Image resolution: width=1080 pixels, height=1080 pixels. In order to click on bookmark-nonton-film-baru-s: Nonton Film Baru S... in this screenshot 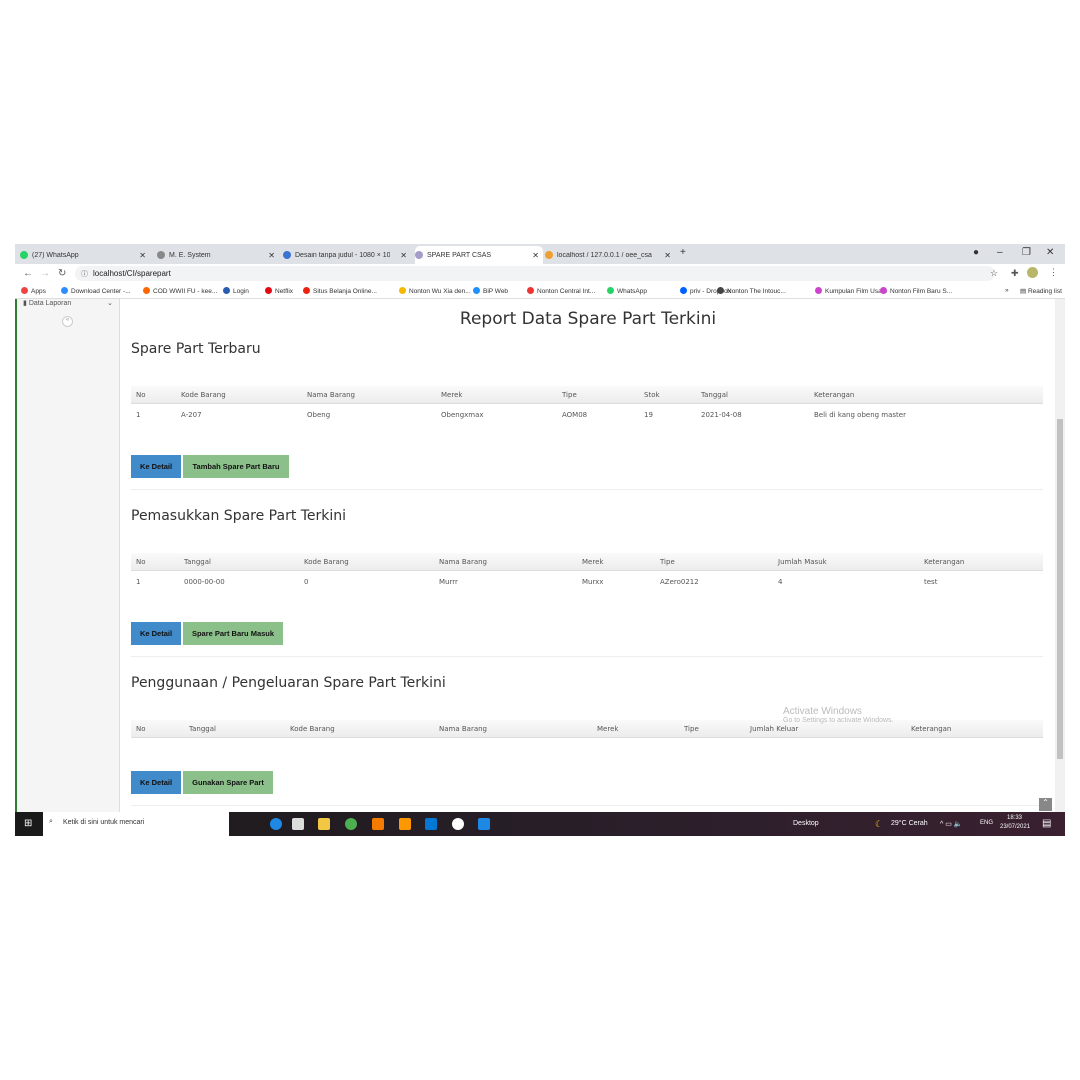, I will do `click(916, 291)`.